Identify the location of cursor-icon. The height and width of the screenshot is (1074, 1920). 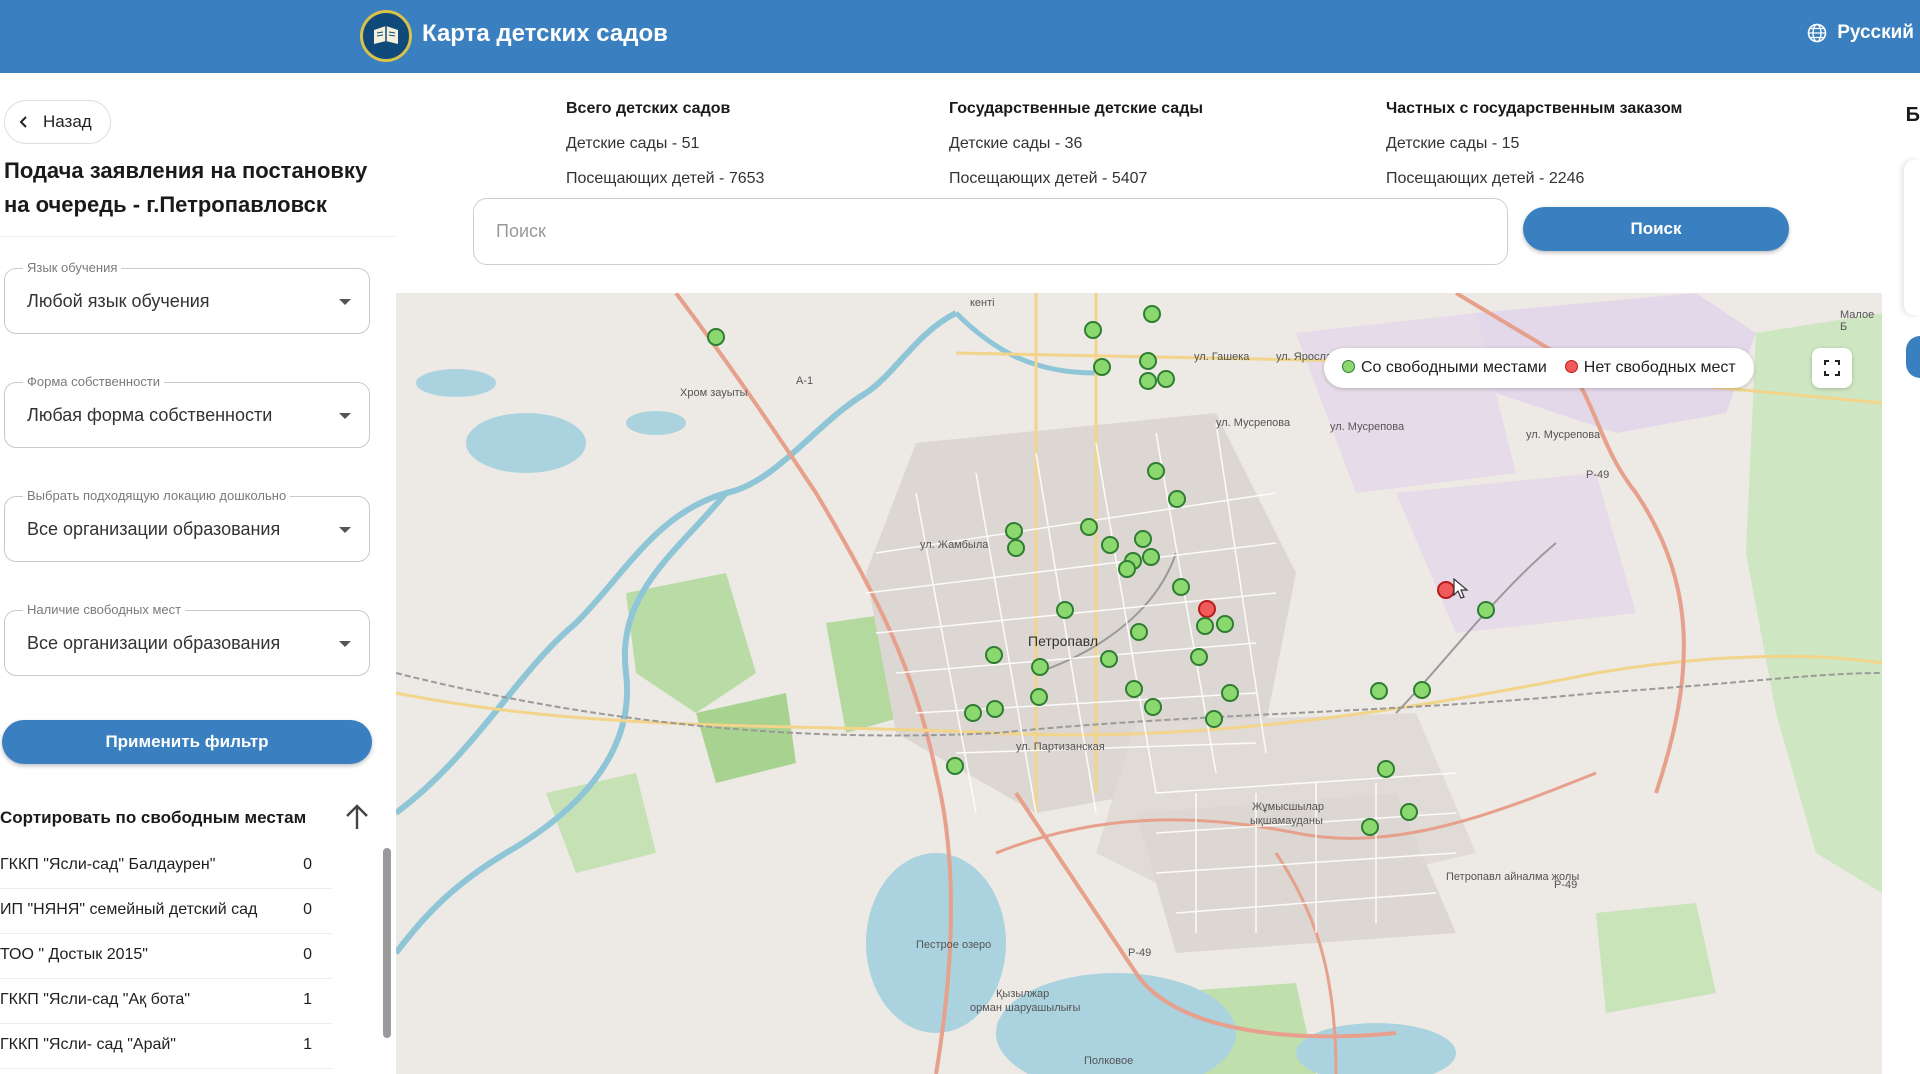
(1461, 588).